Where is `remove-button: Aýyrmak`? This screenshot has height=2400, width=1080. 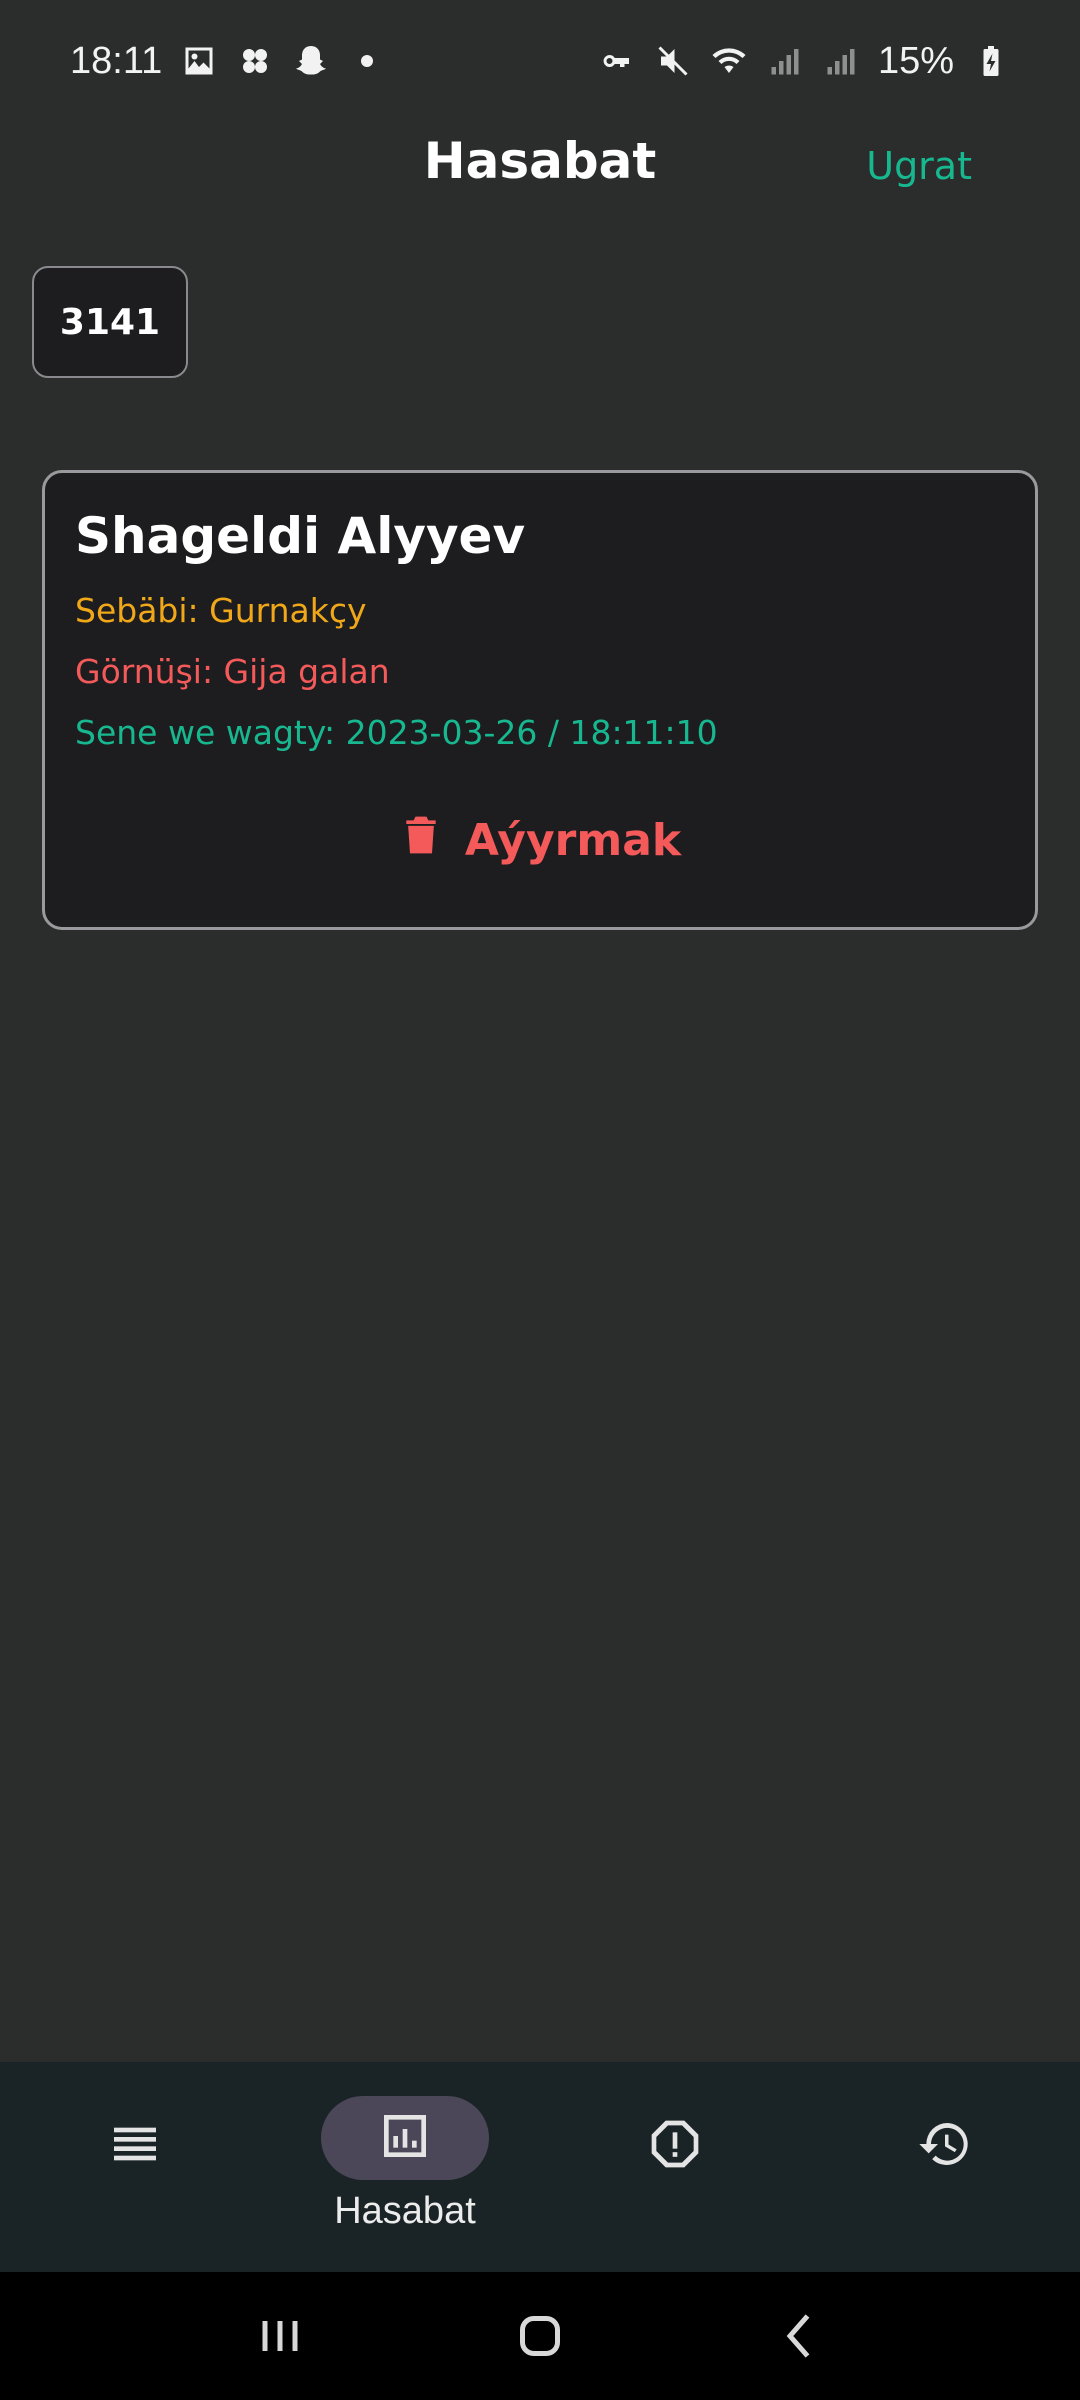 remove-button: Aýyrmak is located at coordinates (540, 840).